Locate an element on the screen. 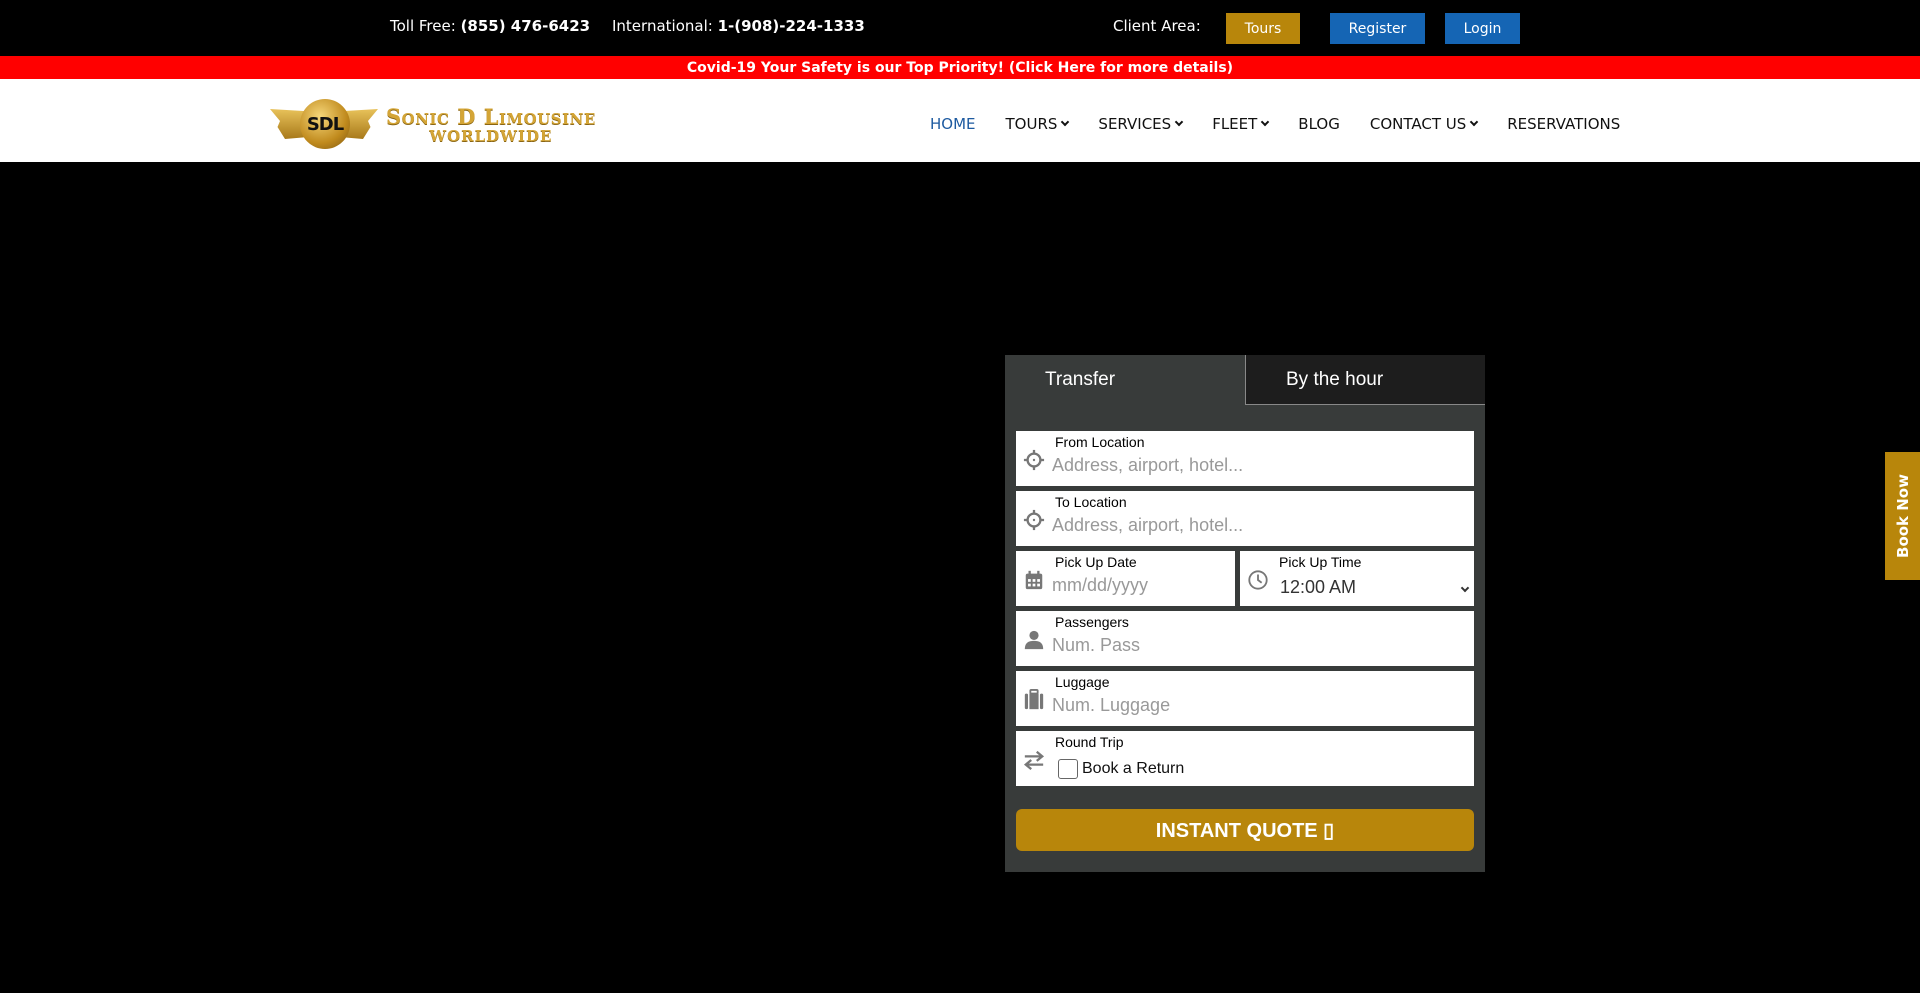  logo-line-2: WORLDWIDE is located at coordinates (491, 135).